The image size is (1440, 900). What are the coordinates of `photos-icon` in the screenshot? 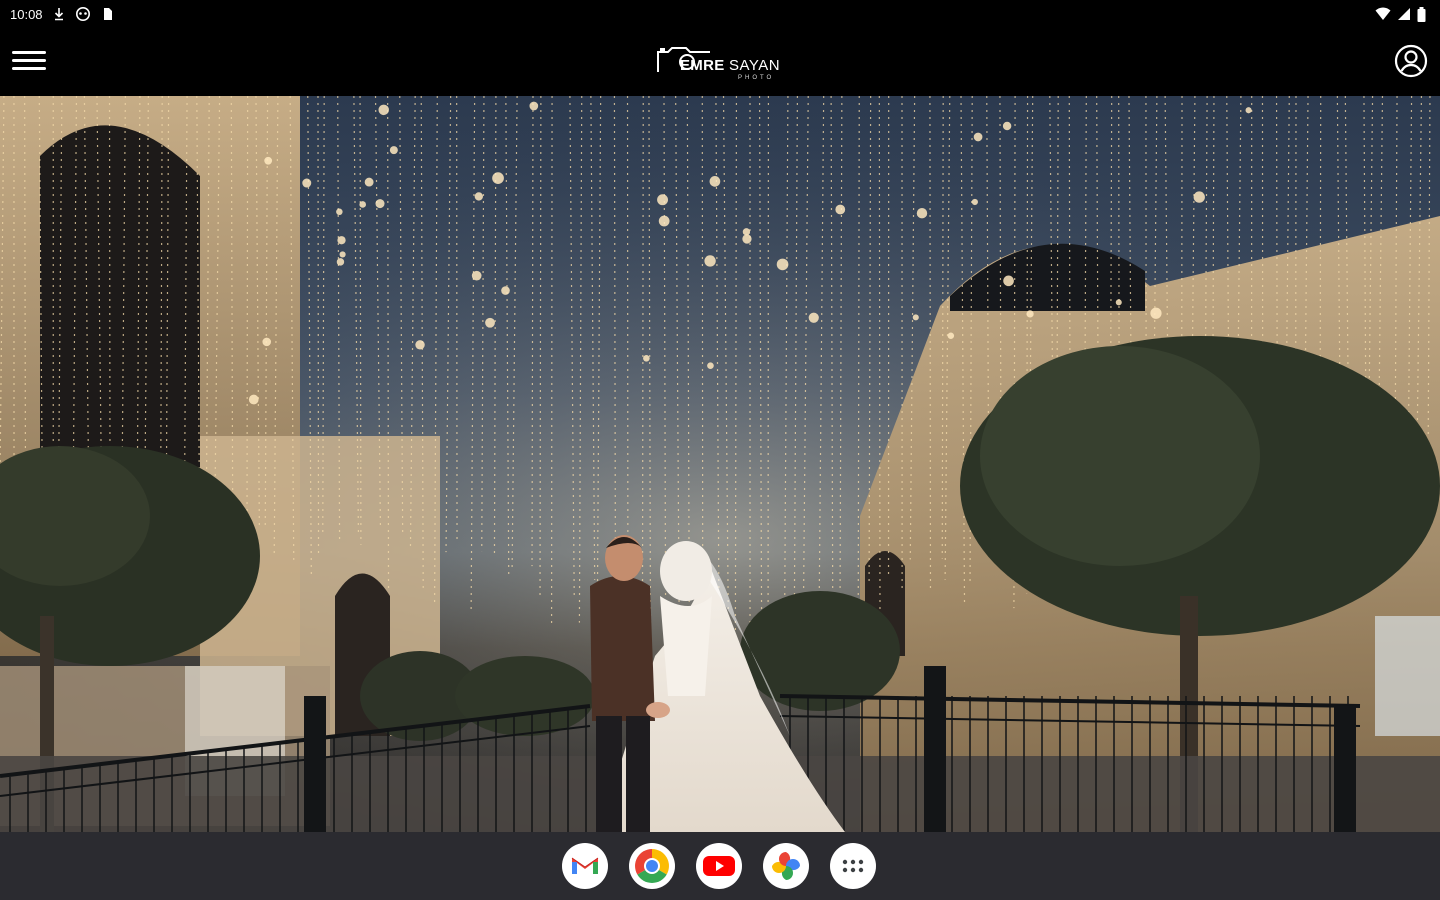 It's located at (786, 866).